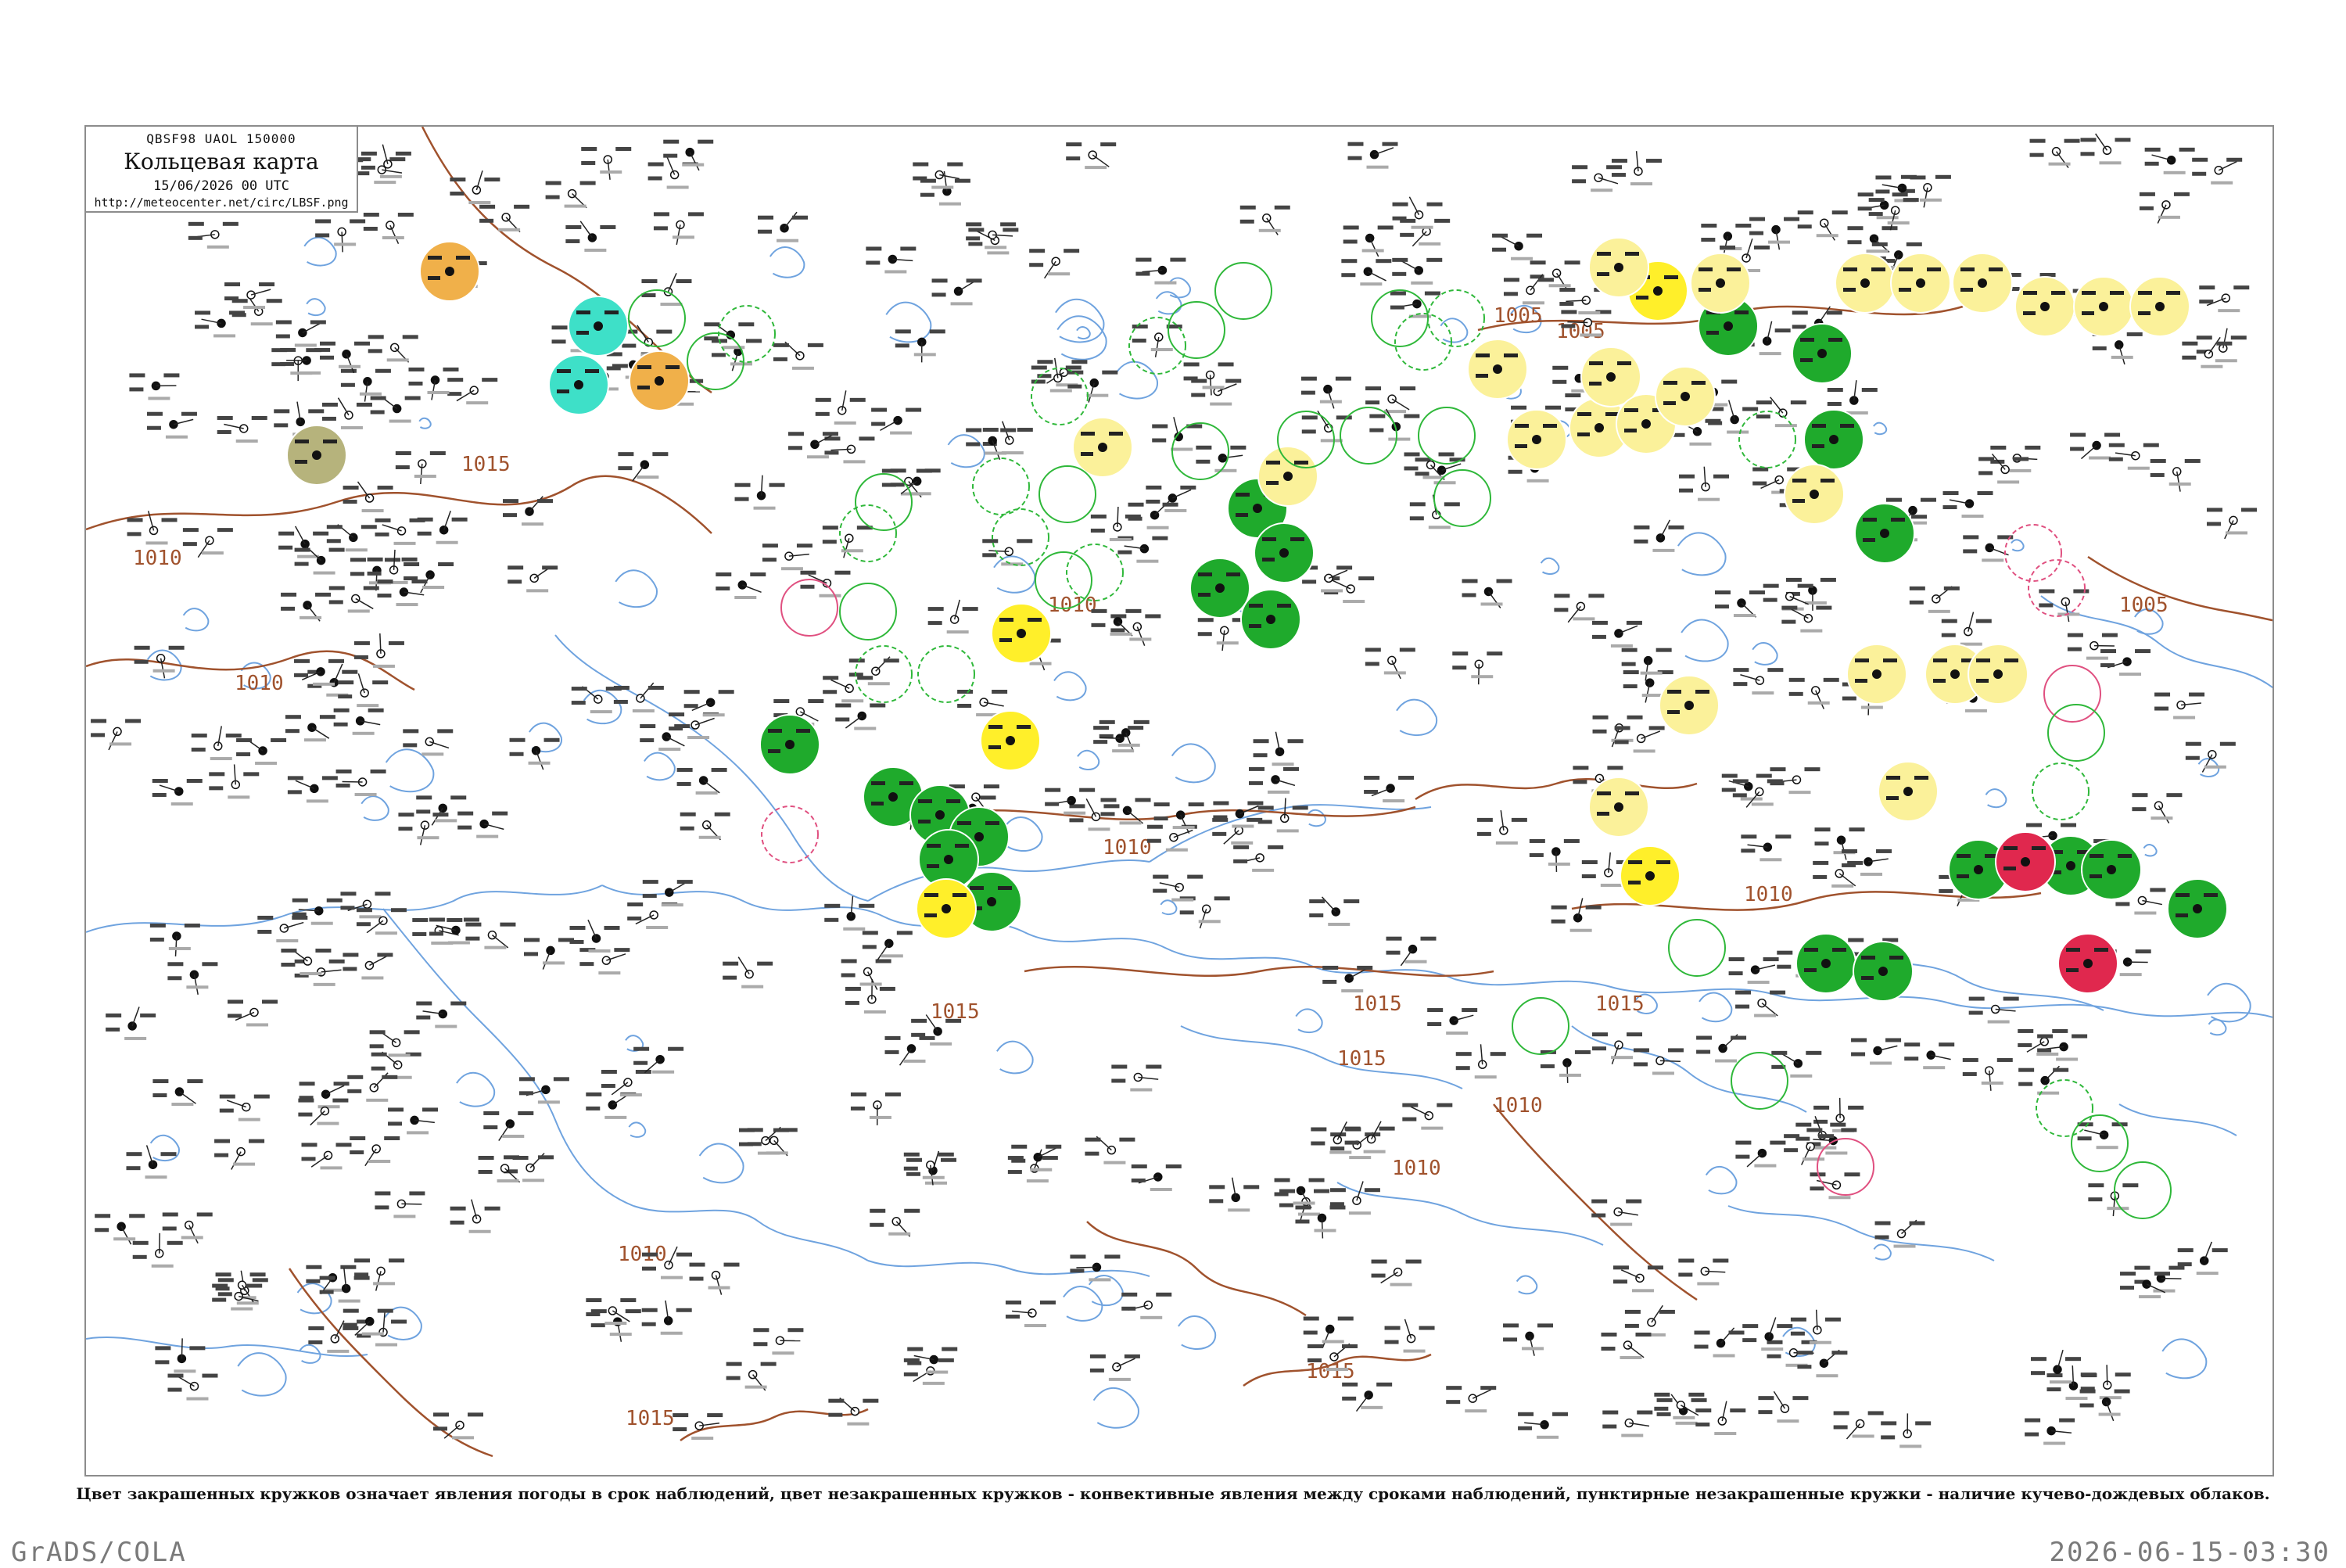  What do you see at coordinates (2190, 1552) in the screenshot?
I see `footer-timestamp: 2026-06-15-03:30` at bounding box center [2190, 1552].